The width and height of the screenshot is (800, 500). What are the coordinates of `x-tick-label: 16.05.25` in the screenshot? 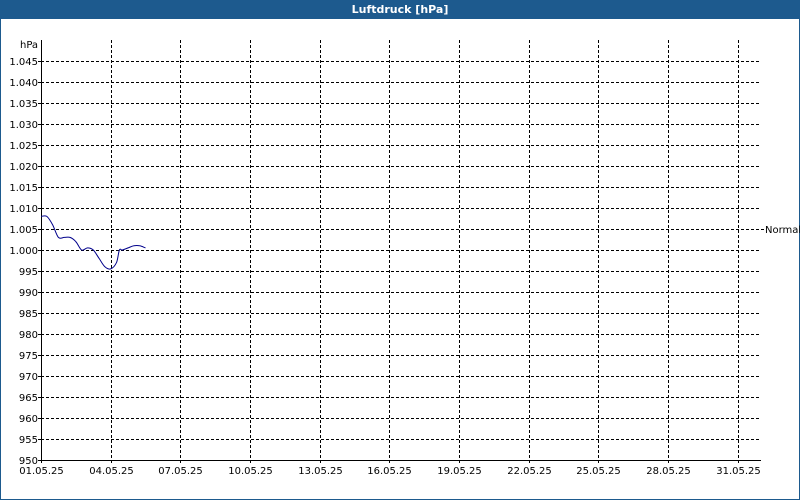 It's located at (389, 471).